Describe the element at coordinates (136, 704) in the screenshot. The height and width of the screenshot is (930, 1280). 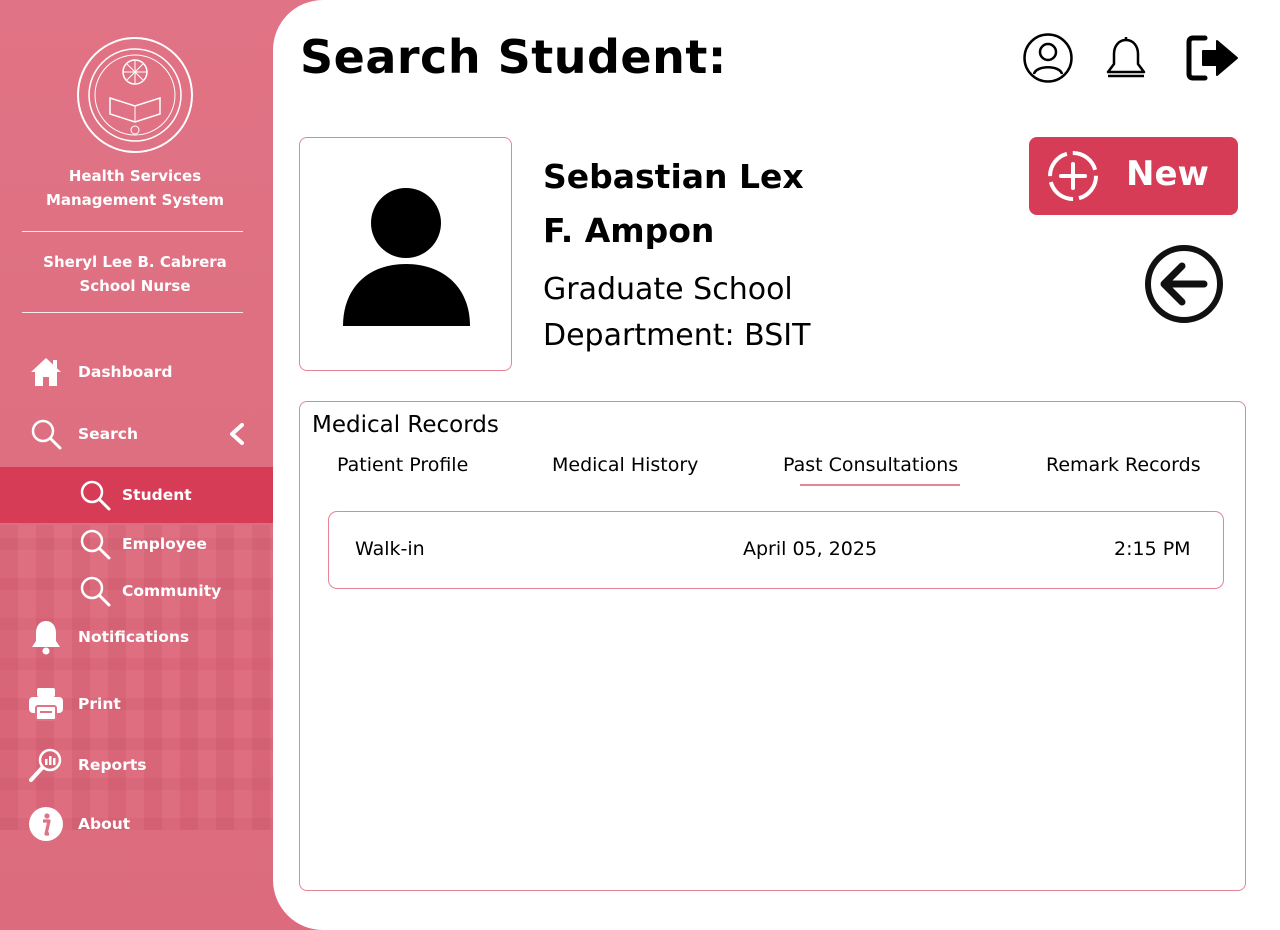
I see `sidebar-item-print: Print` at that location.